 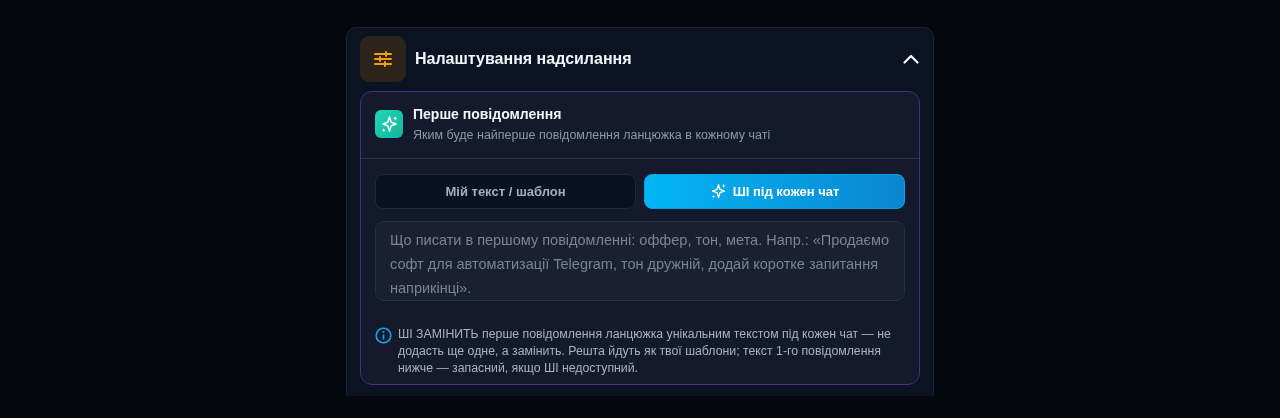 What do you see at coordinates (488, 114) in the screenshot?
I see `card-title: Перше повідомлення` at bounding box center [488, 114].